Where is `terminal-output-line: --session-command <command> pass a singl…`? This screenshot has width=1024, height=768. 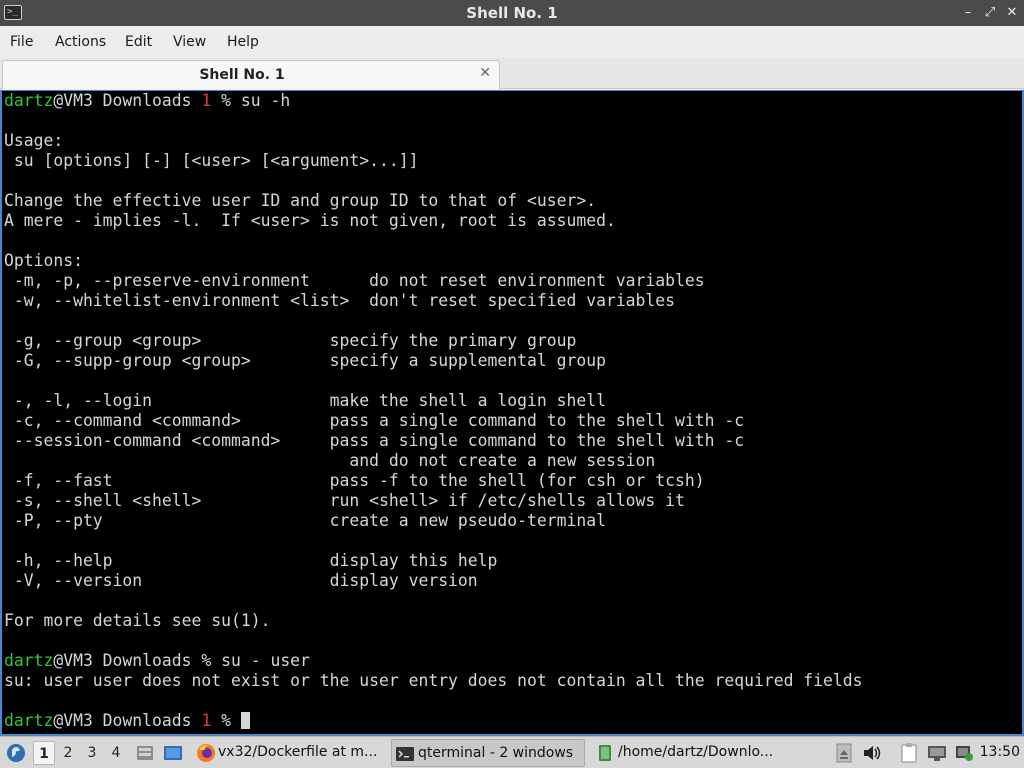
terminal-output-line: --session-command <command> pass a singl… is located at coordinates (374, 440).